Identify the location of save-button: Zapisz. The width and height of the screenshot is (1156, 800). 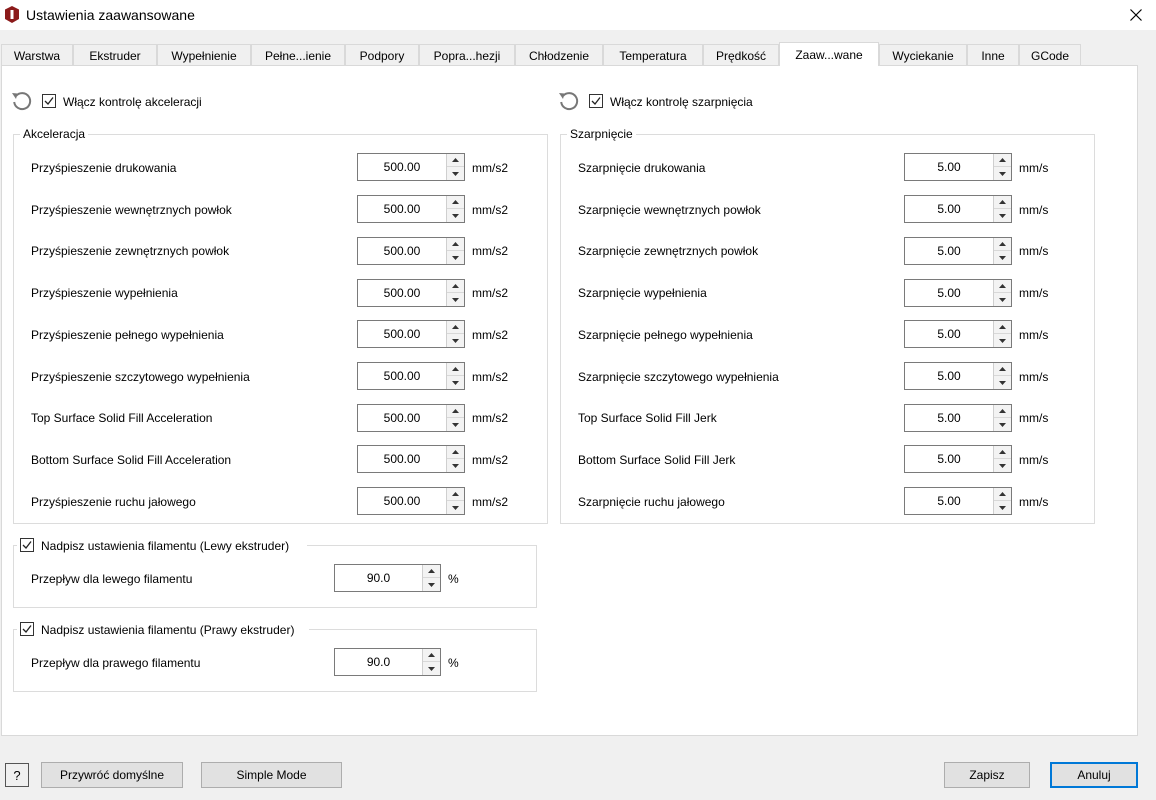
(987, 775).